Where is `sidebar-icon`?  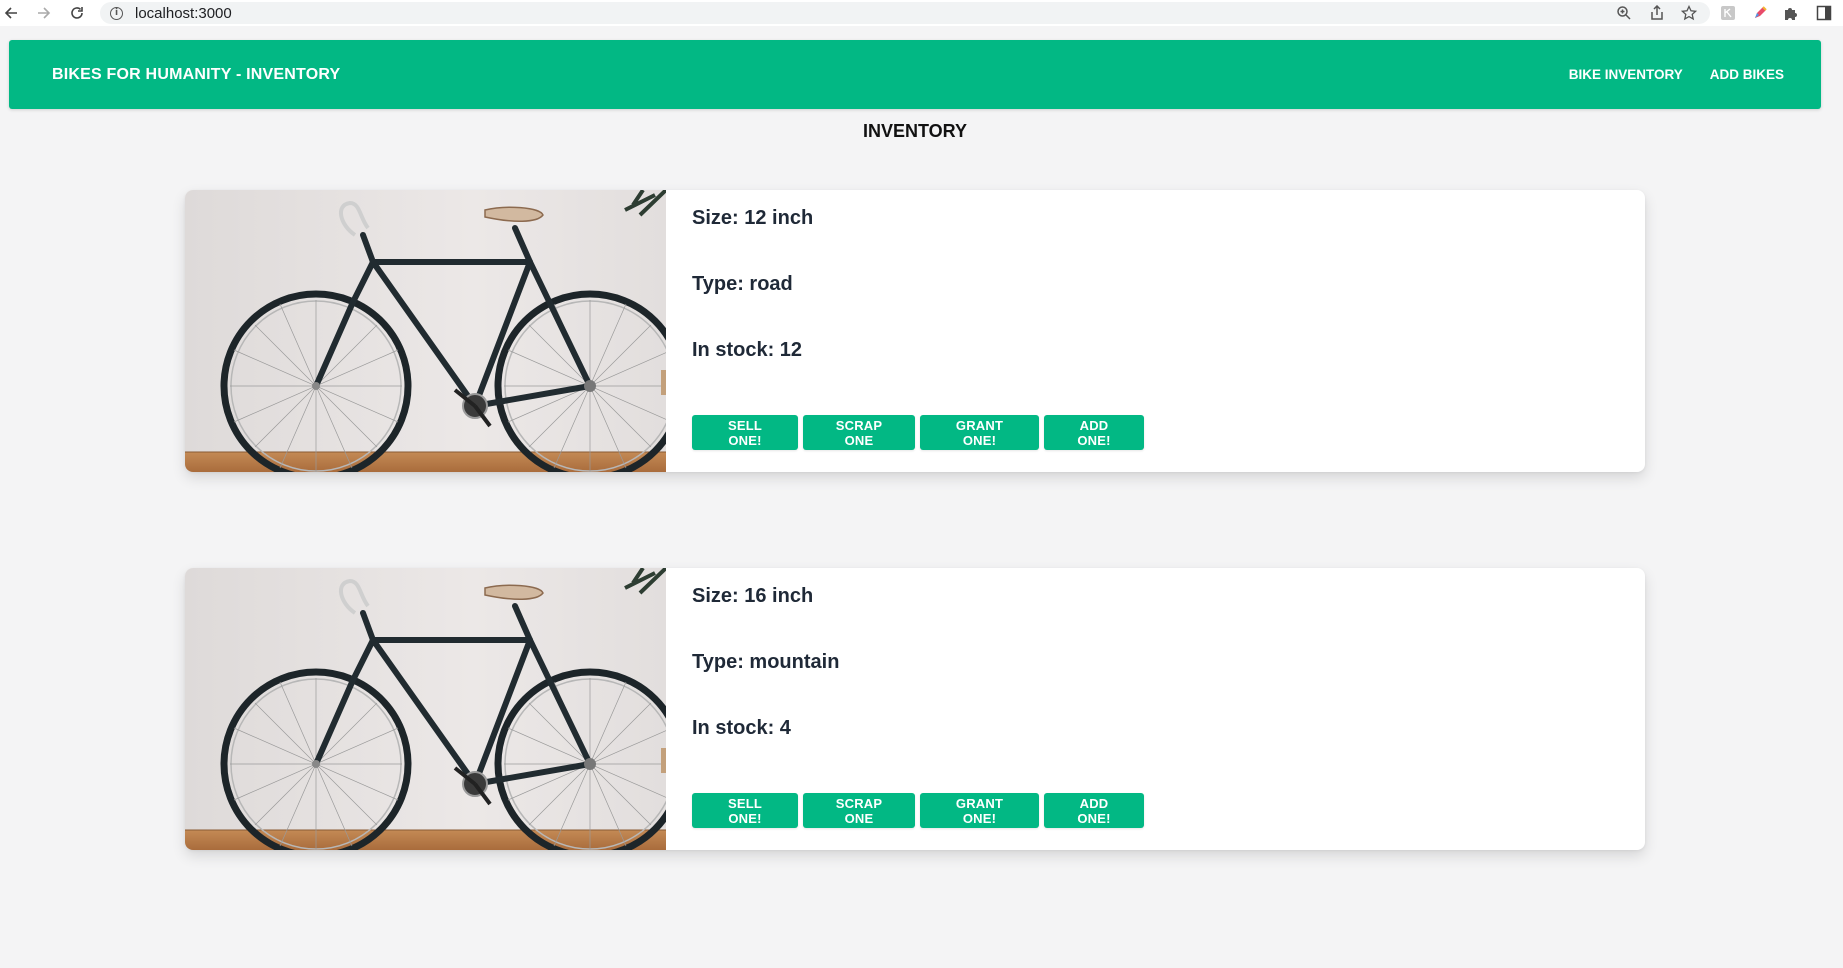
sidebar-icon is located at coordinates (1824, 13).